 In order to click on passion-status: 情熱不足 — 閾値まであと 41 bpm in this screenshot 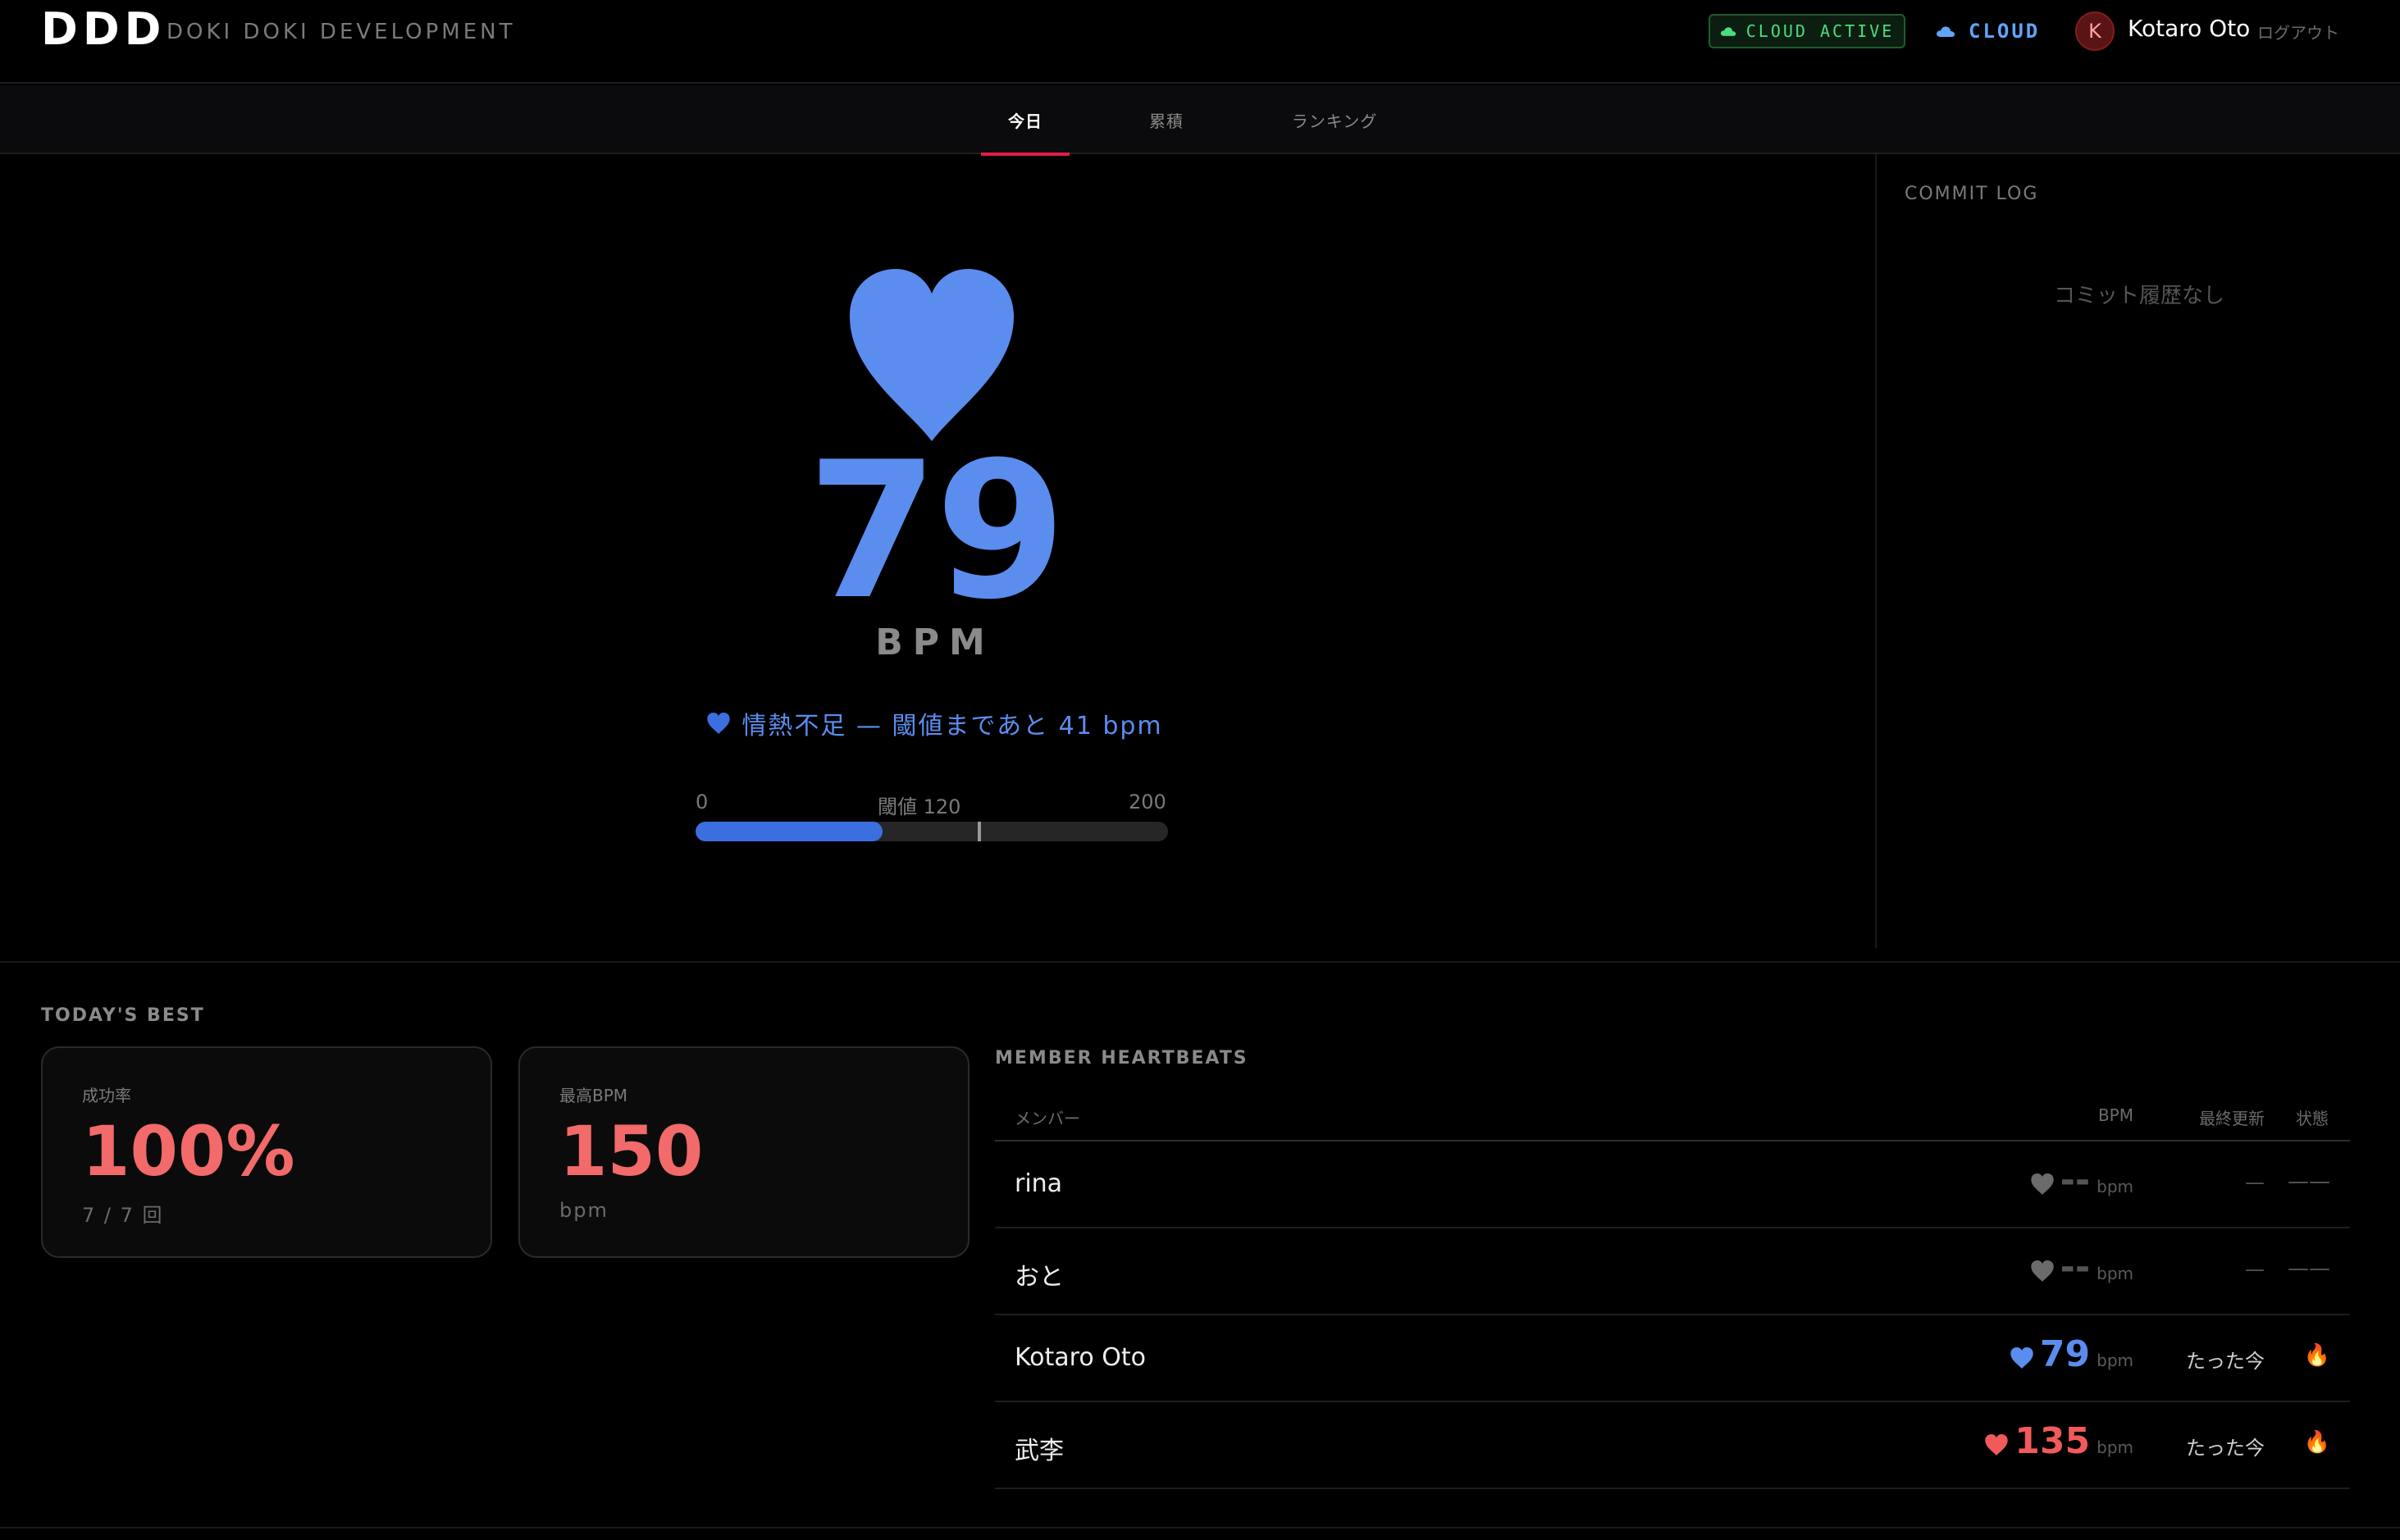, I will do `click(935, 723)`.